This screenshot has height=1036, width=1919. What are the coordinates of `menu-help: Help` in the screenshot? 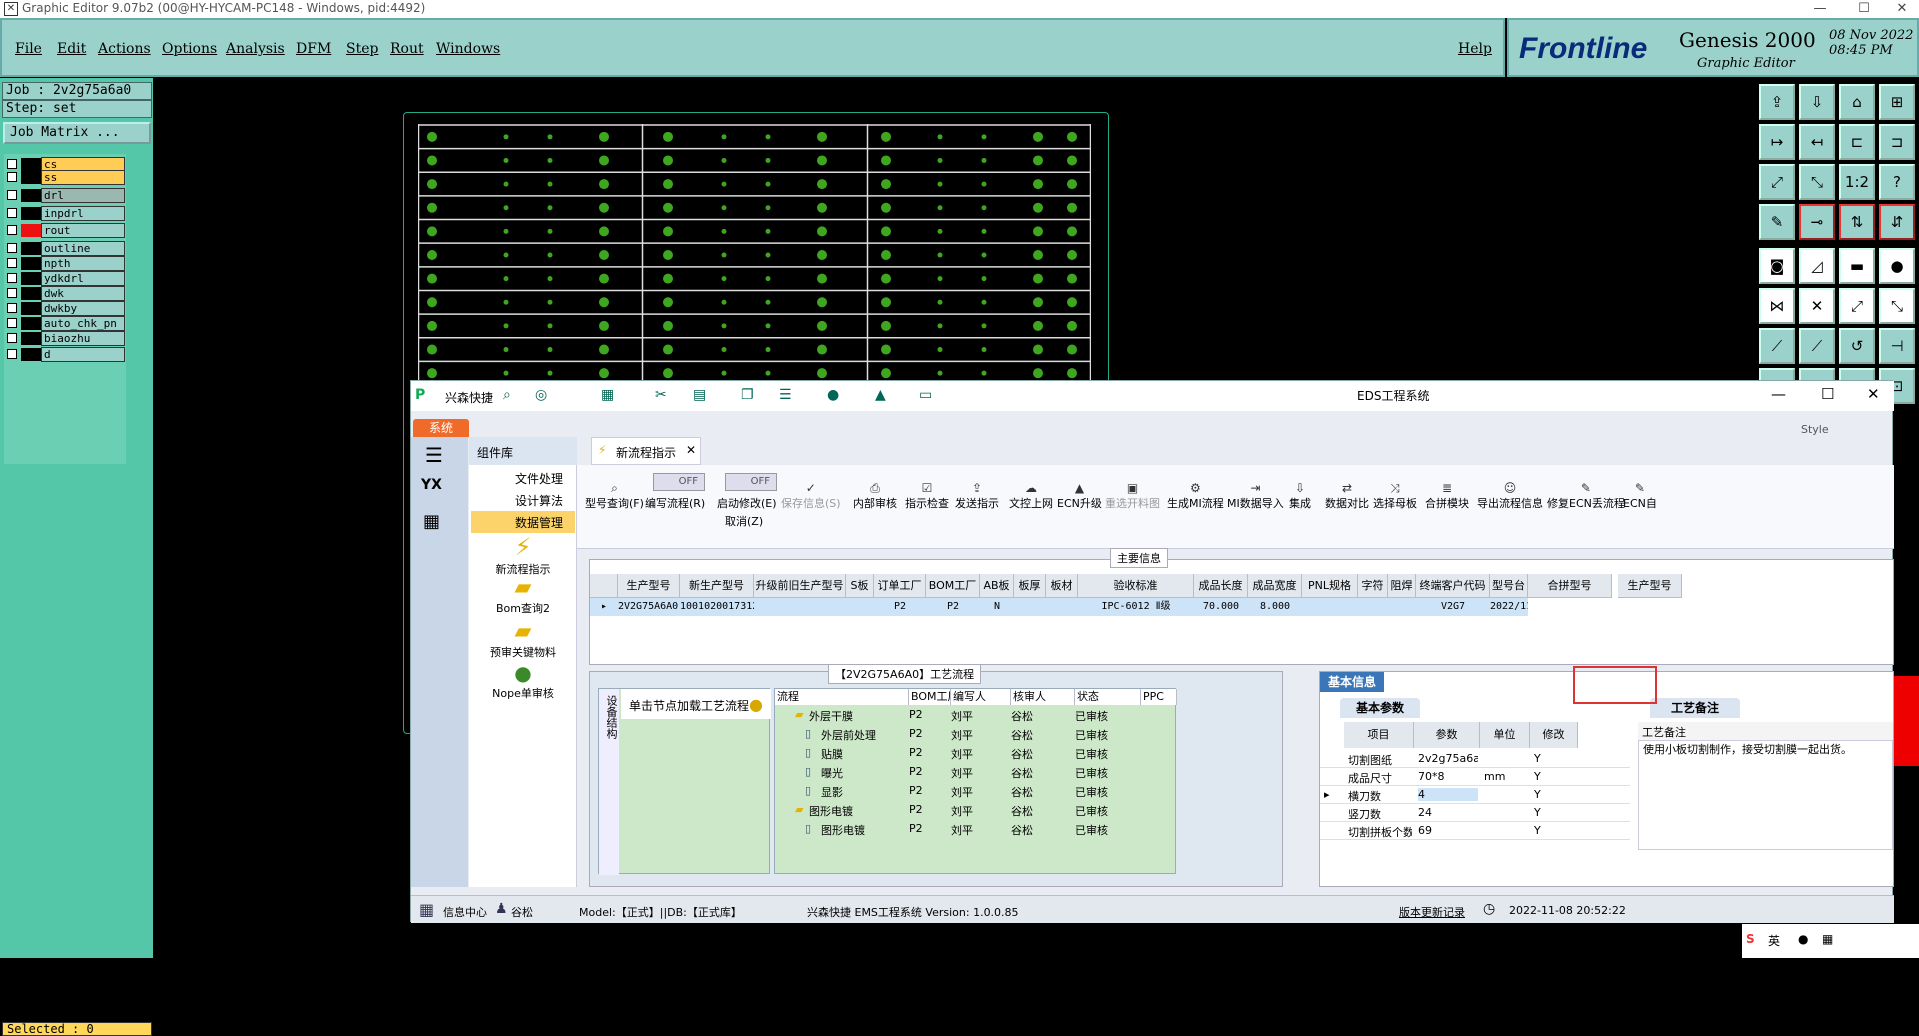 It's located at (1475, 49).